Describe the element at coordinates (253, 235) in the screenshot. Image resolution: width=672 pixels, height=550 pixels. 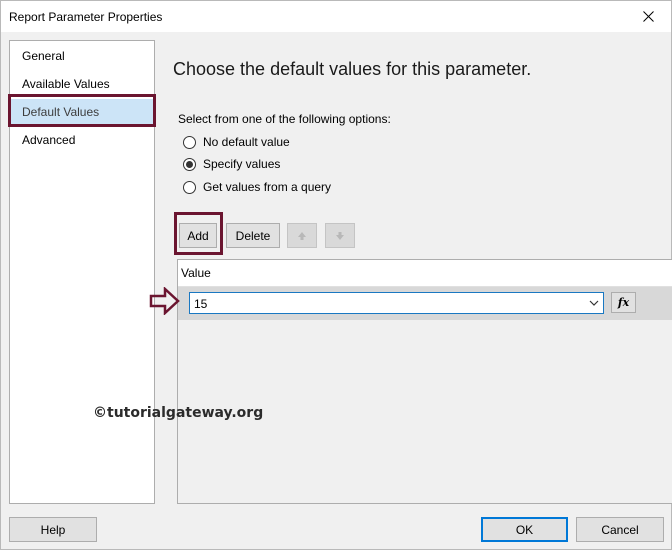
I see `delete-button: Delete` at that location.